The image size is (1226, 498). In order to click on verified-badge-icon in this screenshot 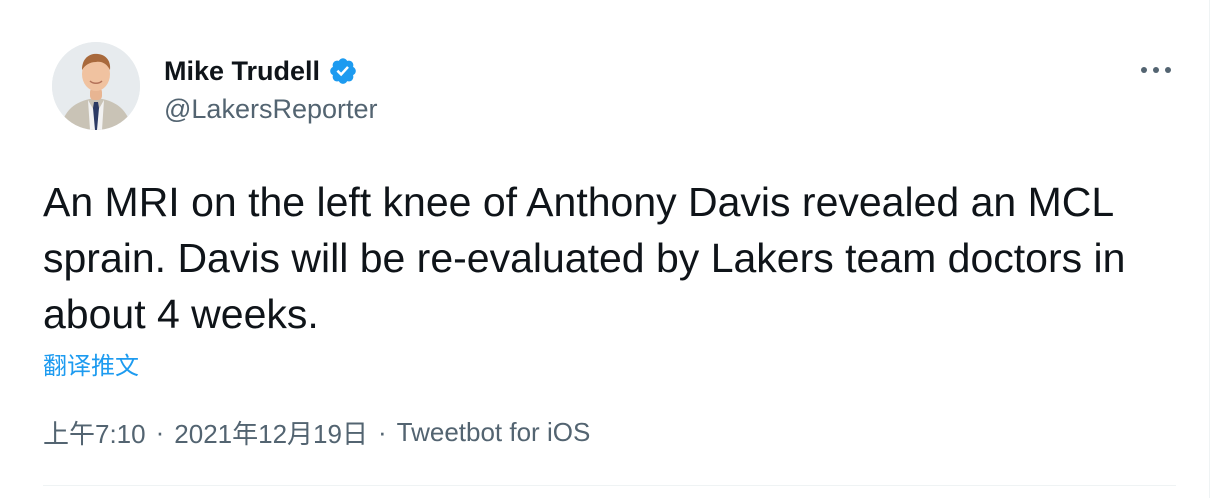, I will do `click(343, 71)`.